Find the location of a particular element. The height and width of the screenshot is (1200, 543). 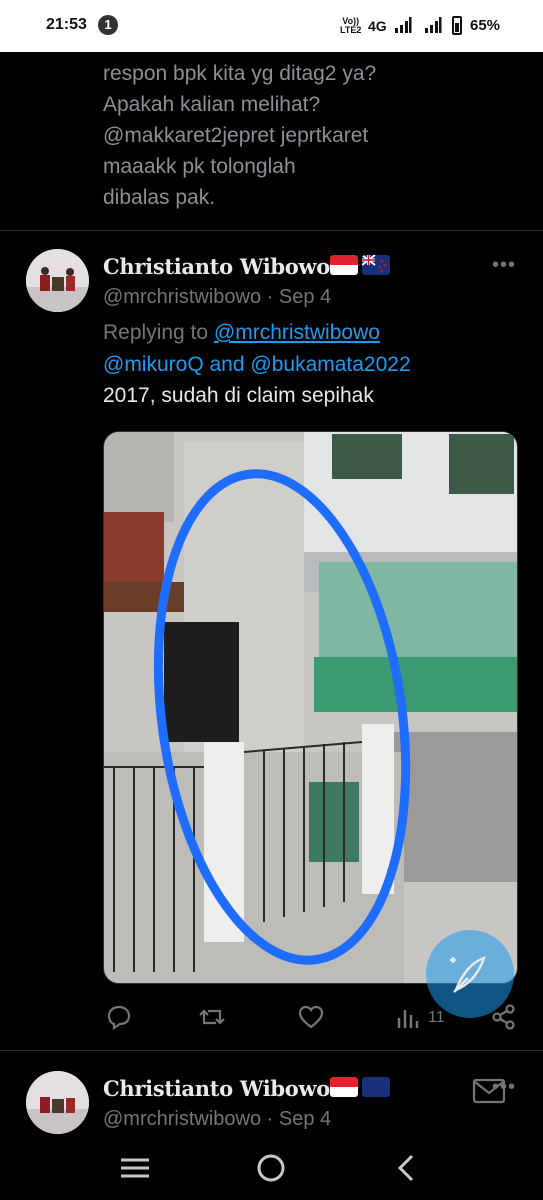

battery-icon is located at coordinates (457, 25).